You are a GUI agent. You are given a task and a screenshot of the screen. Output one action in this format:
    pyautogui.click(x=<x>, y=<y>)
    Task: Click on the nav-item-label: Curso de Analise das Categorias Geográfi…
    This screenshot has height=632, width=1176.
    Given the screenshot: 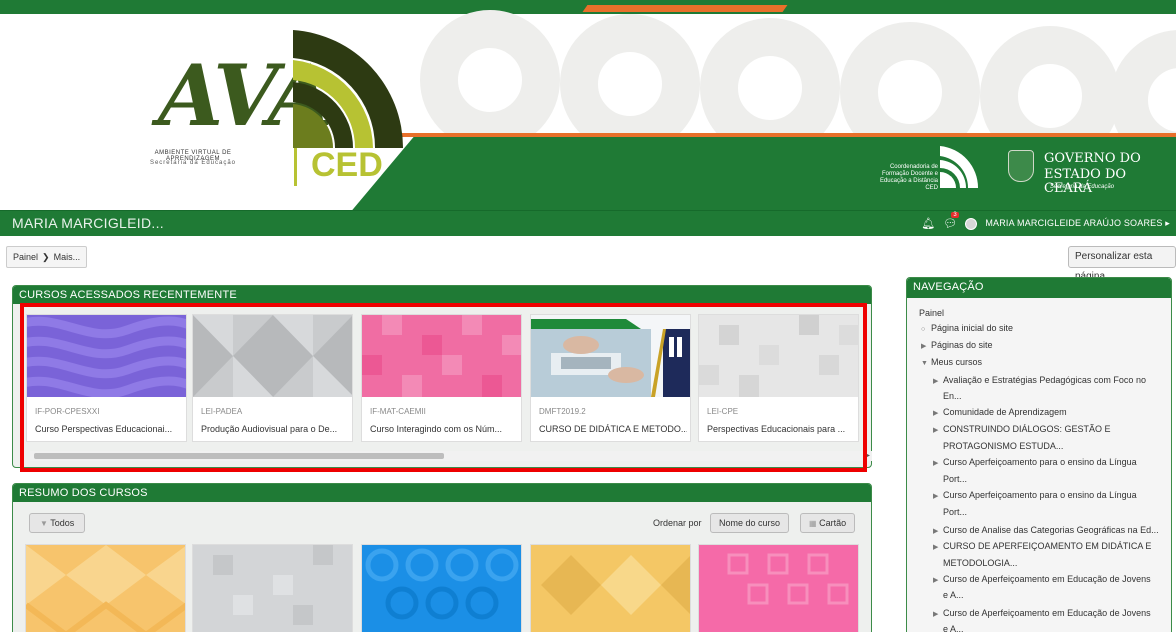 What is the action you would take?
    pyautogui.click(x=1051, y=530)
    